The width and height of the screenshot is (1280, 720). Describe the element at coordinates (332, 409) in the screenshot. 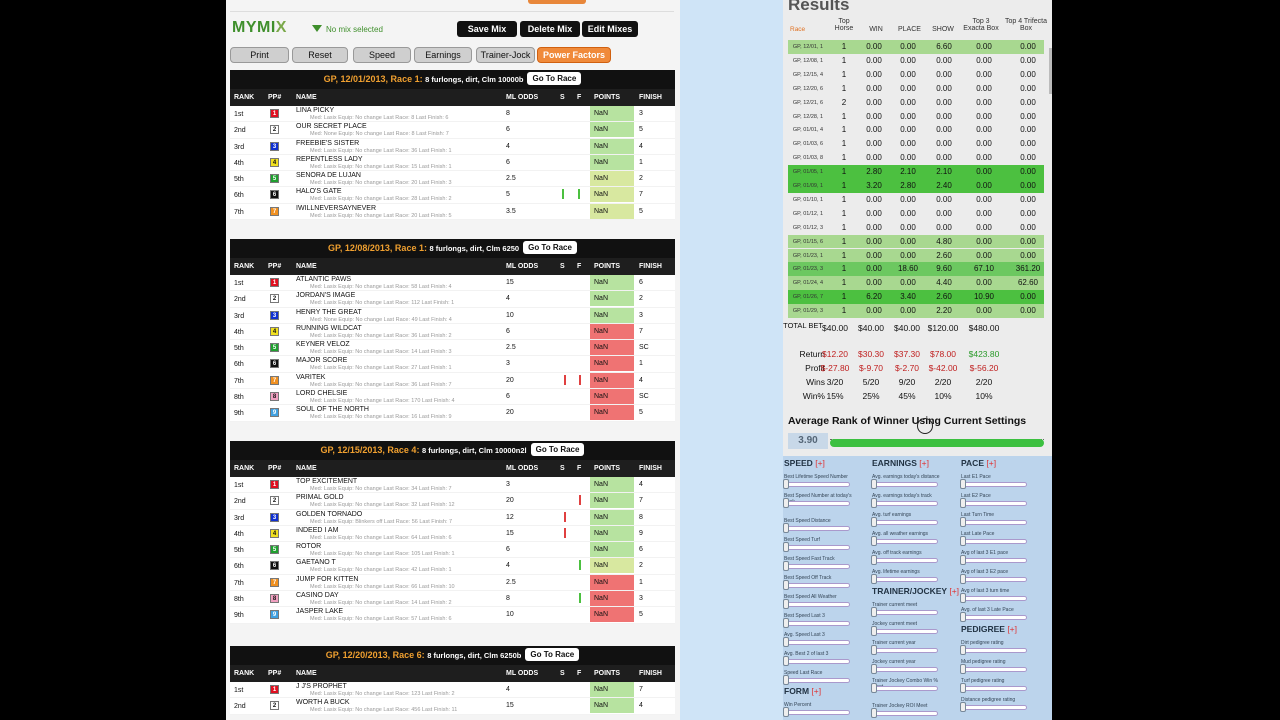

I see `horse-name: SOUL OF THE NORTH` at that location.